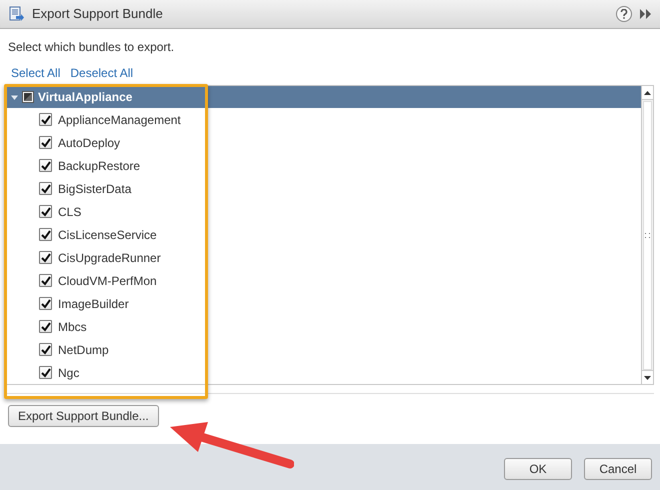 This screenshot has height=490, width=660. What do you see at coordinates (107, 281) in the screenshot?
I see `tree-item-label: CloudVM-PerfMon` at bounding box center [107, 281].